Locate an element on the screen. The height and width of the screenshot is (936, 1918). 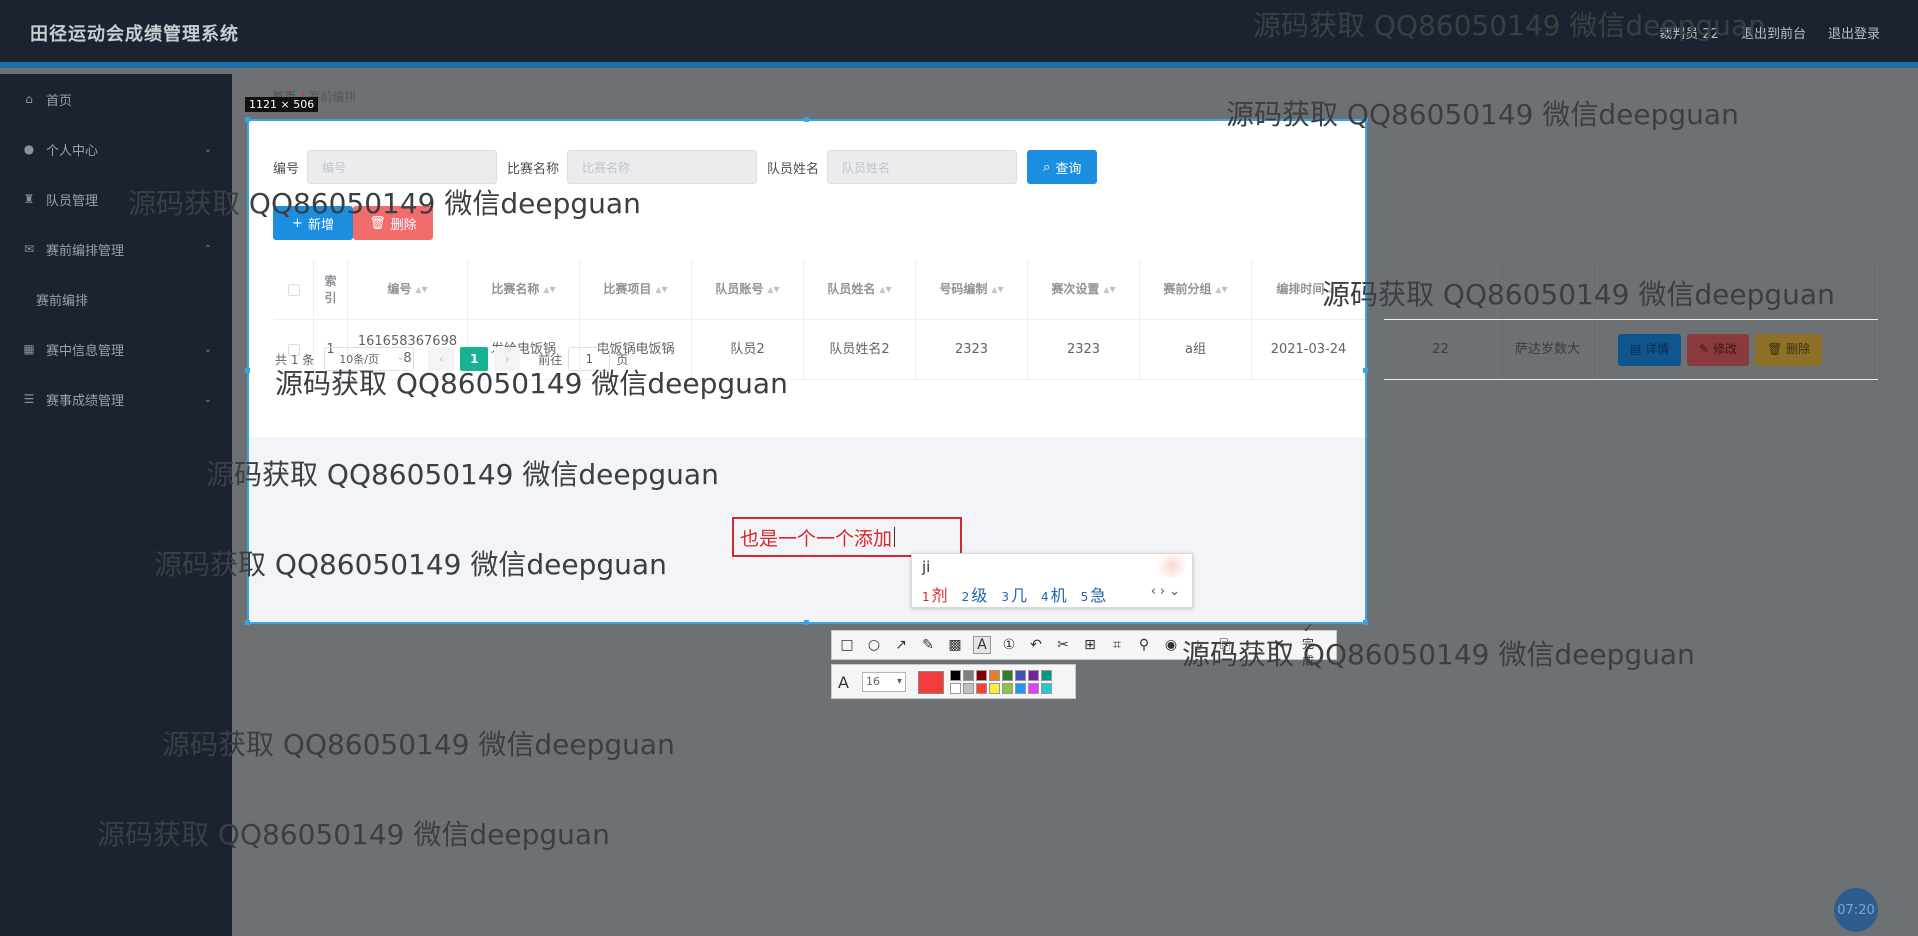
back-to-console-link: 退出到前台 is located at coordinates (1773, 32).